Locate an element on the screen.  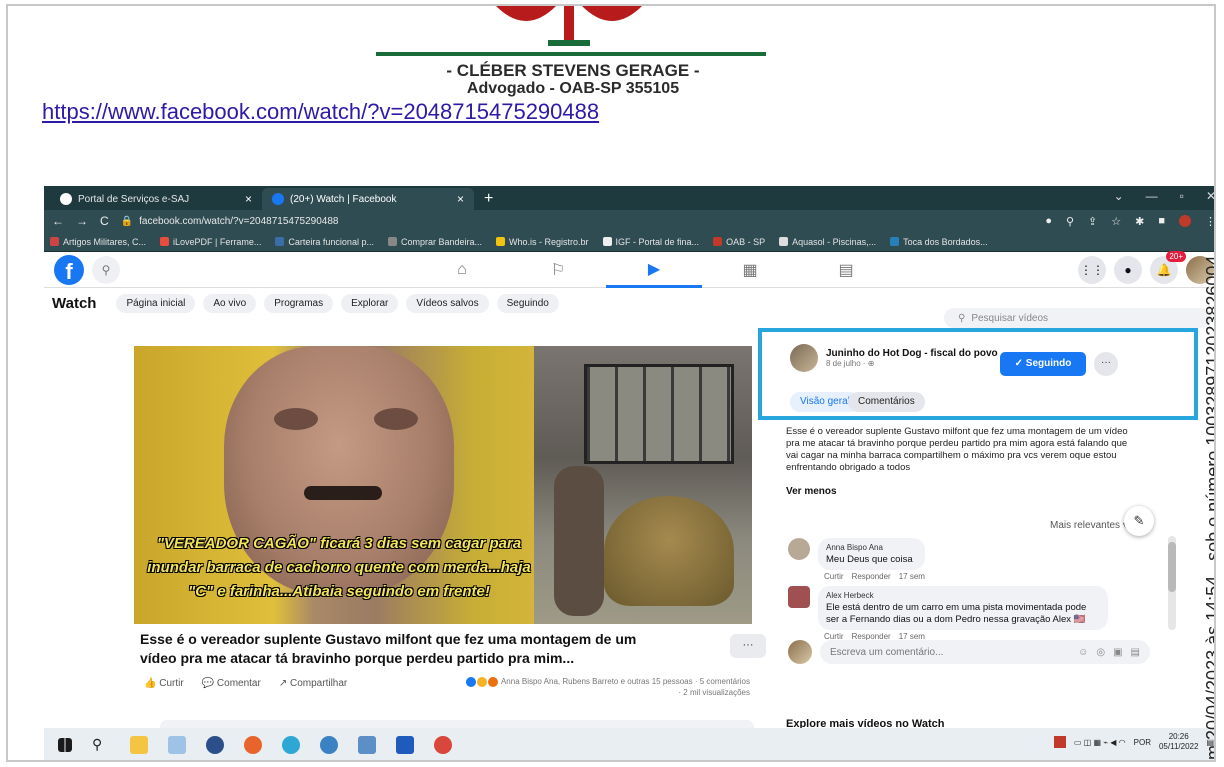
marketplace-icon: ▦ is located at coordinates (750, 270).